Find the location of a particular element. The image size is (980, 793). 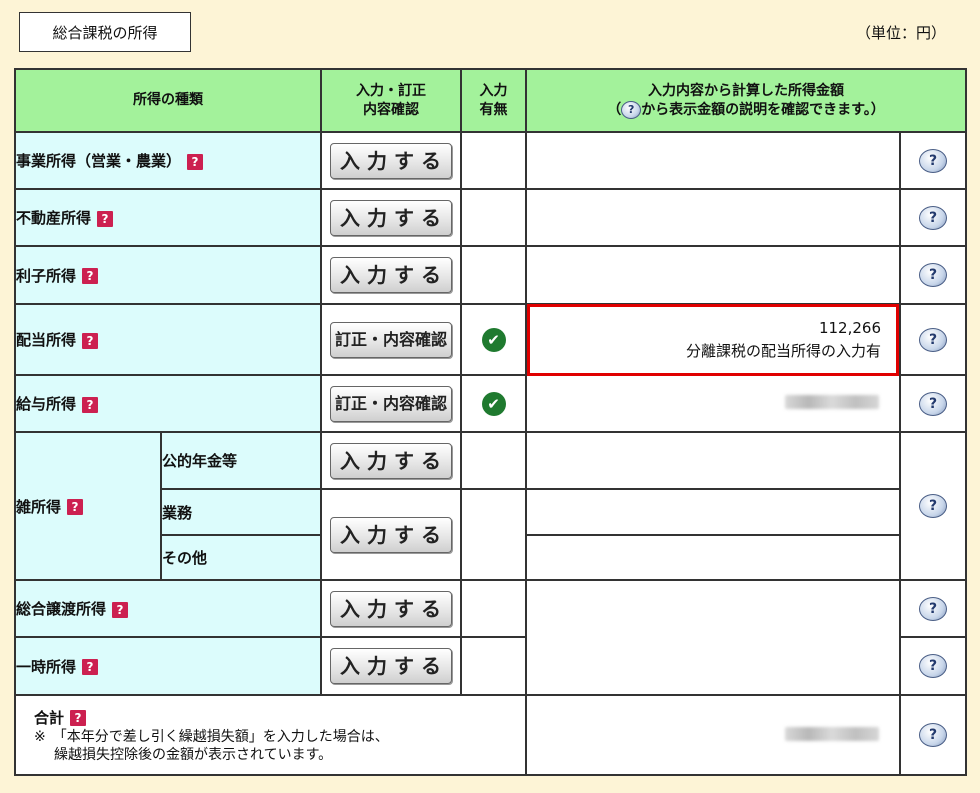

amount-pension is located at coordinates (713, 460).